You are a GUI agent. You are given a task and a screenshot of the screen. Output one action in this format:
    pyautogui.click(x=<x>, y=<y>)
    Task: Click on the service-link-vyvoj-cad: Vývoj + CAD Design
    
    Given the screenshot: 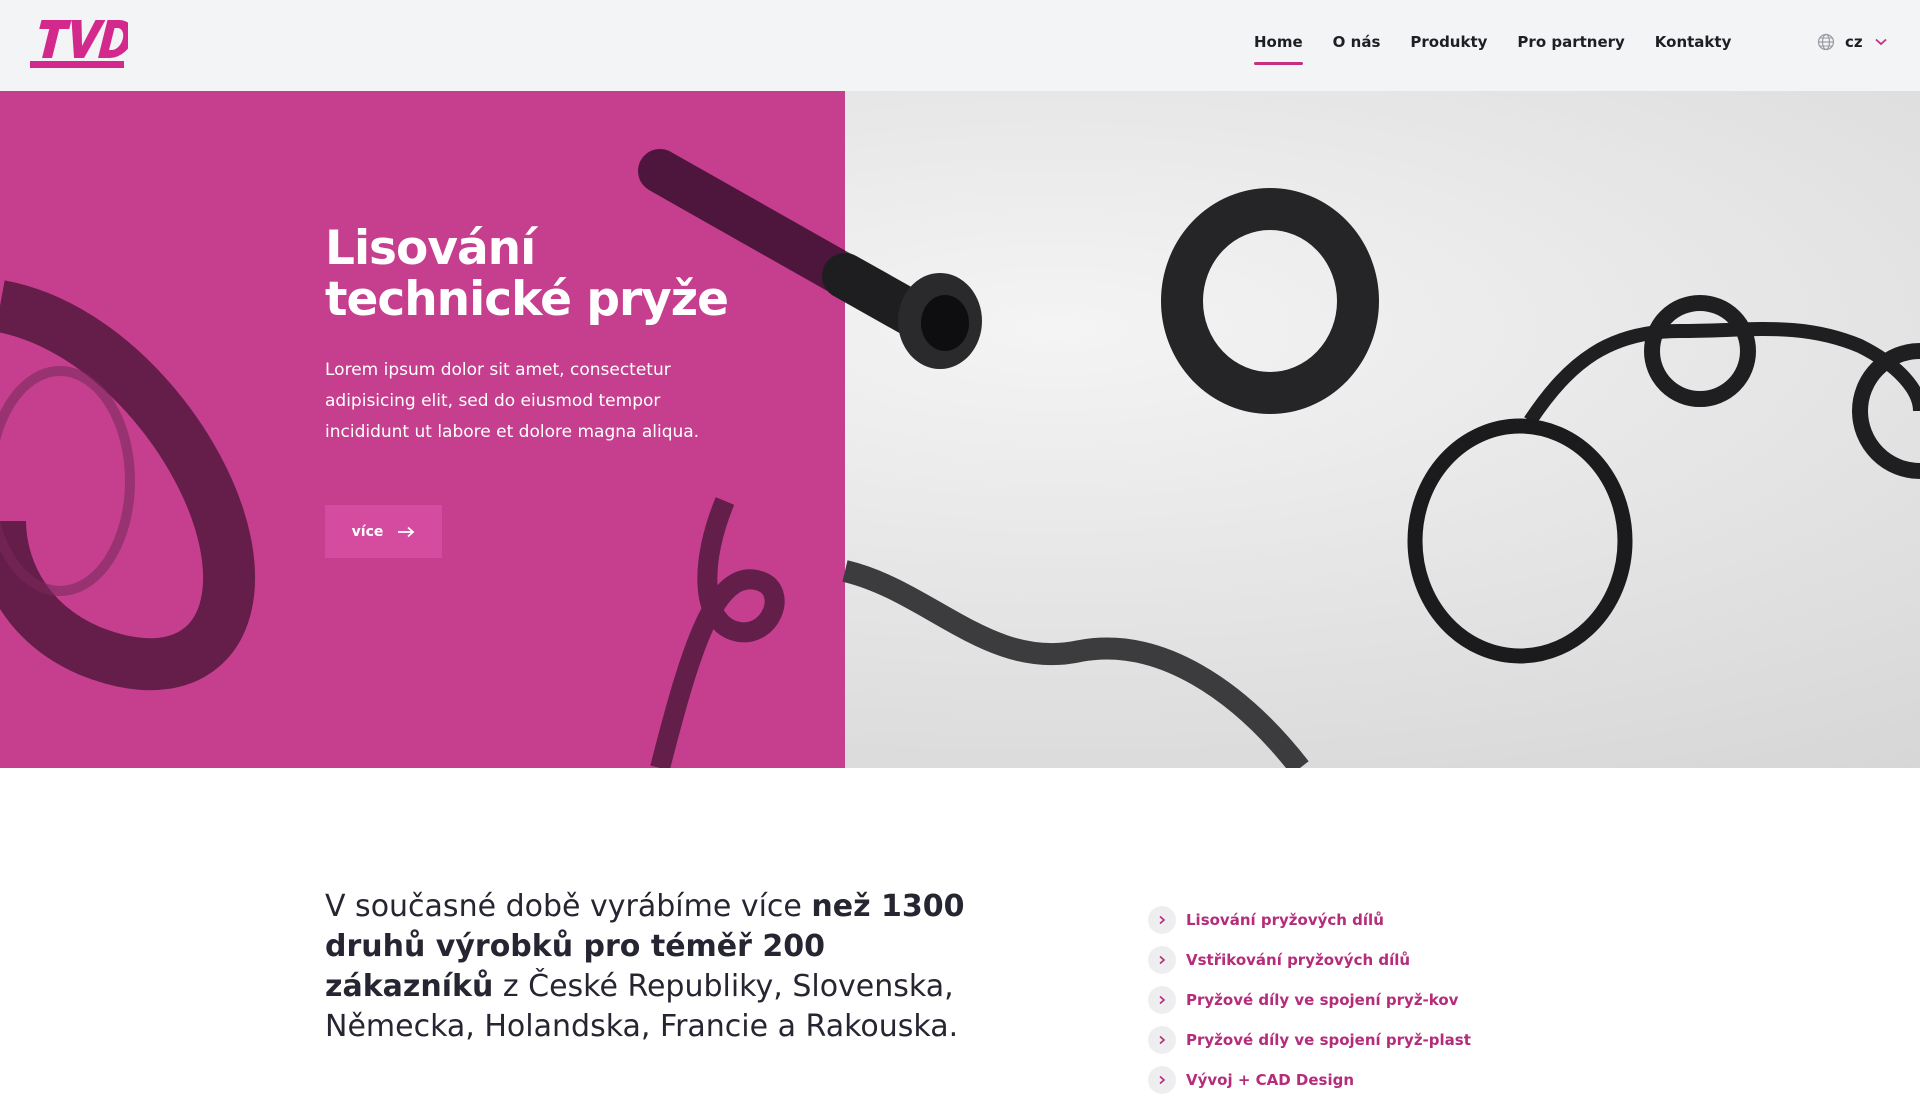 What is the action you would take?
    pyautogui.click(x=1309, y=1080)
    